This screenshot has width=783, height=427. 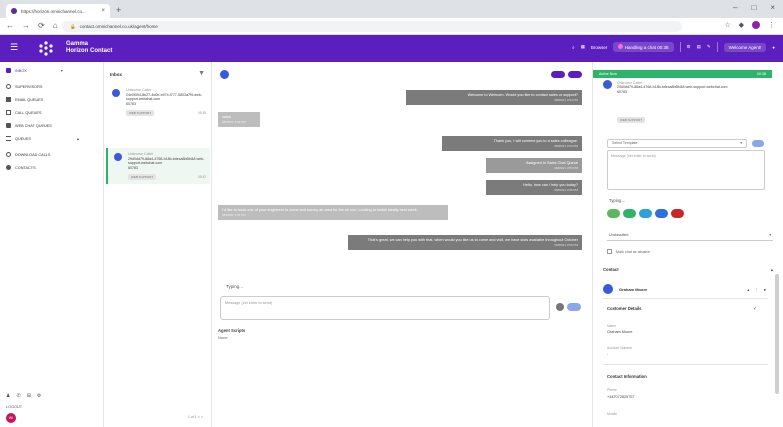 What do you see at coordinates (11, 418) in the screenshot?
I see `avatar: WI` at bounding box center [11, 418].